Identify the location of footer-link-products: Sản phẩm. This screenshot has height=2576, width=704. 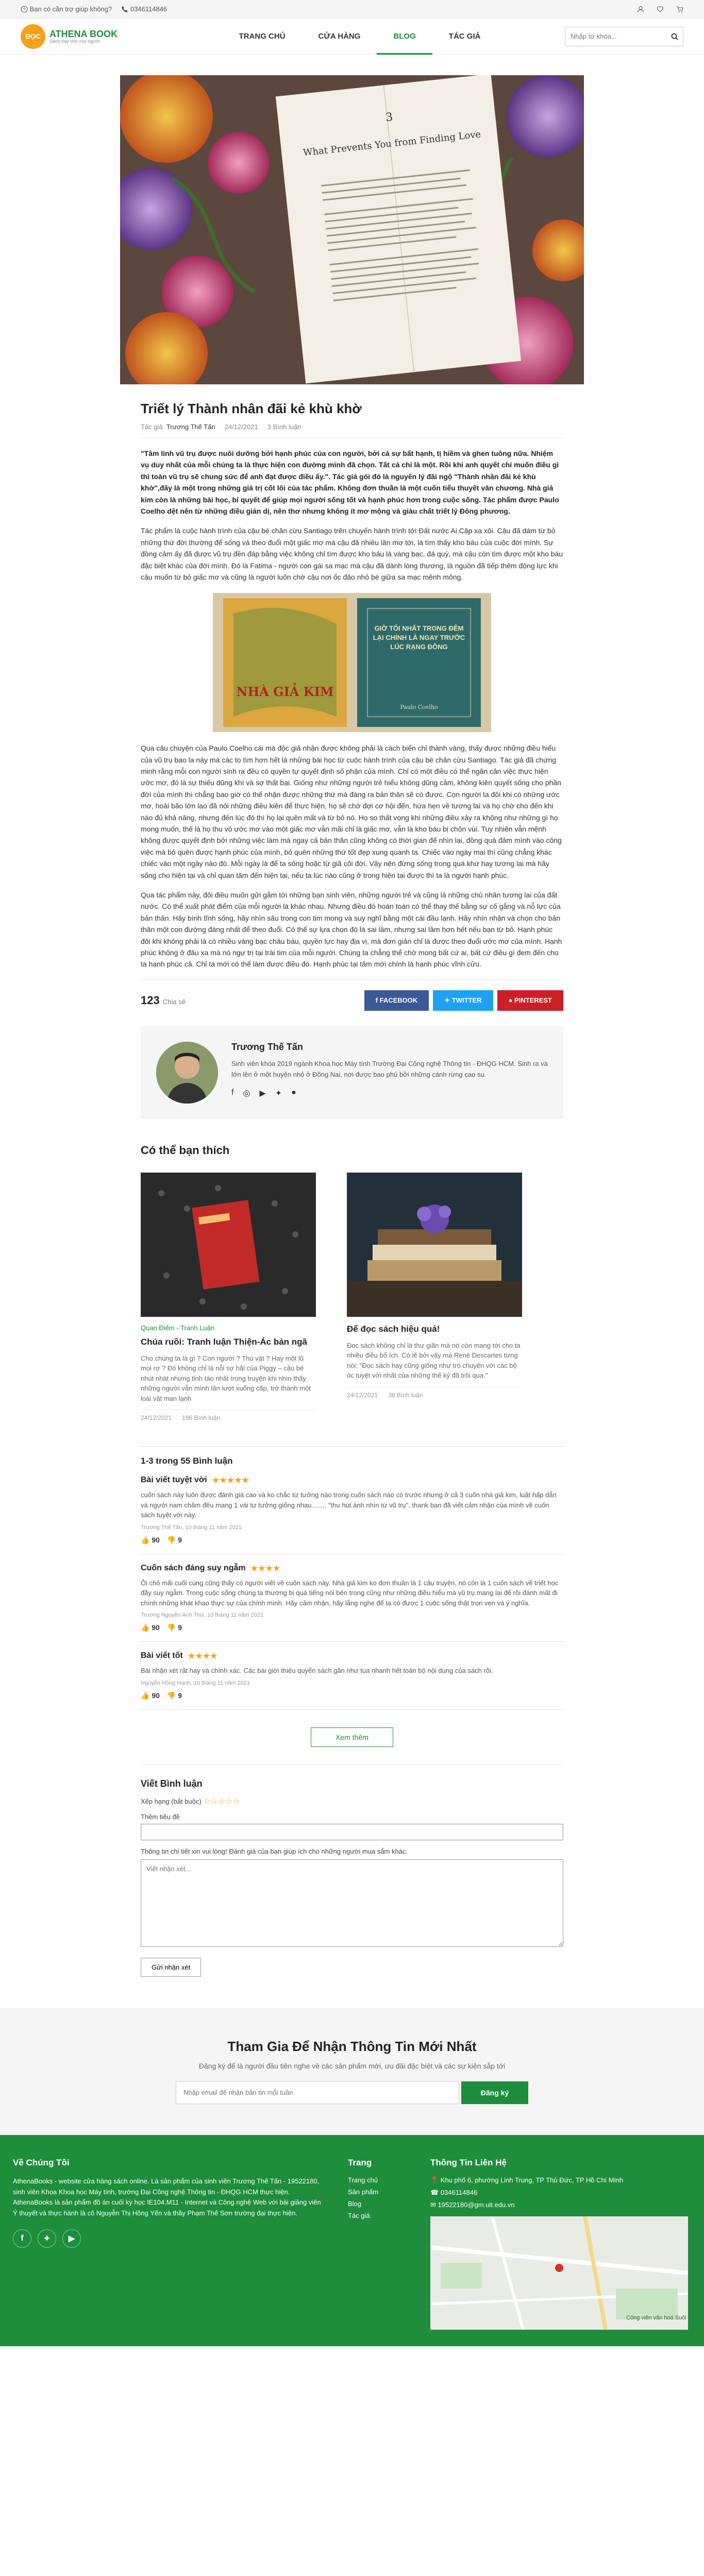
(379, 2192).